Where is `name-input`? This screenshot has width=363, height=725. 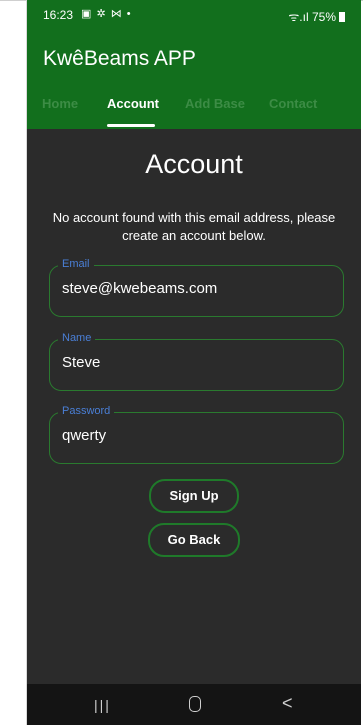
name-input is located at coordinates (194, 362).